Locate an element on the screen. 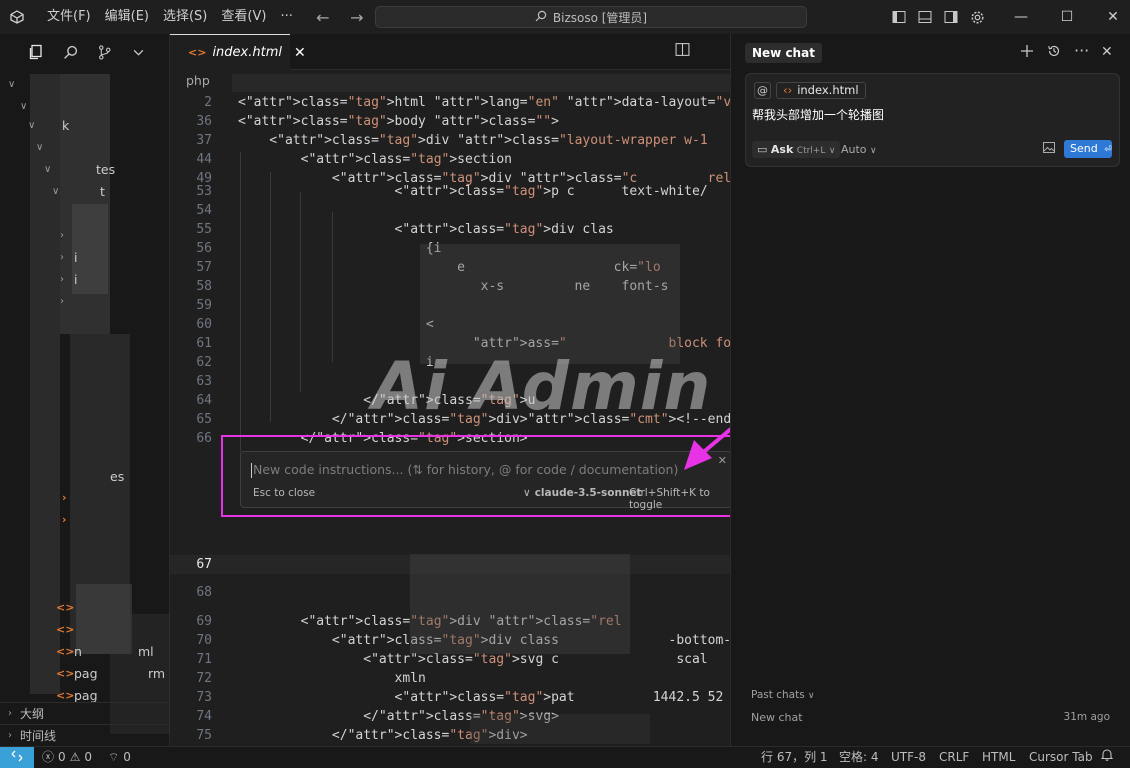 The height and width of the screenshot is (768, 1130). html-file-icon: › is located at coordinates (64, 497).